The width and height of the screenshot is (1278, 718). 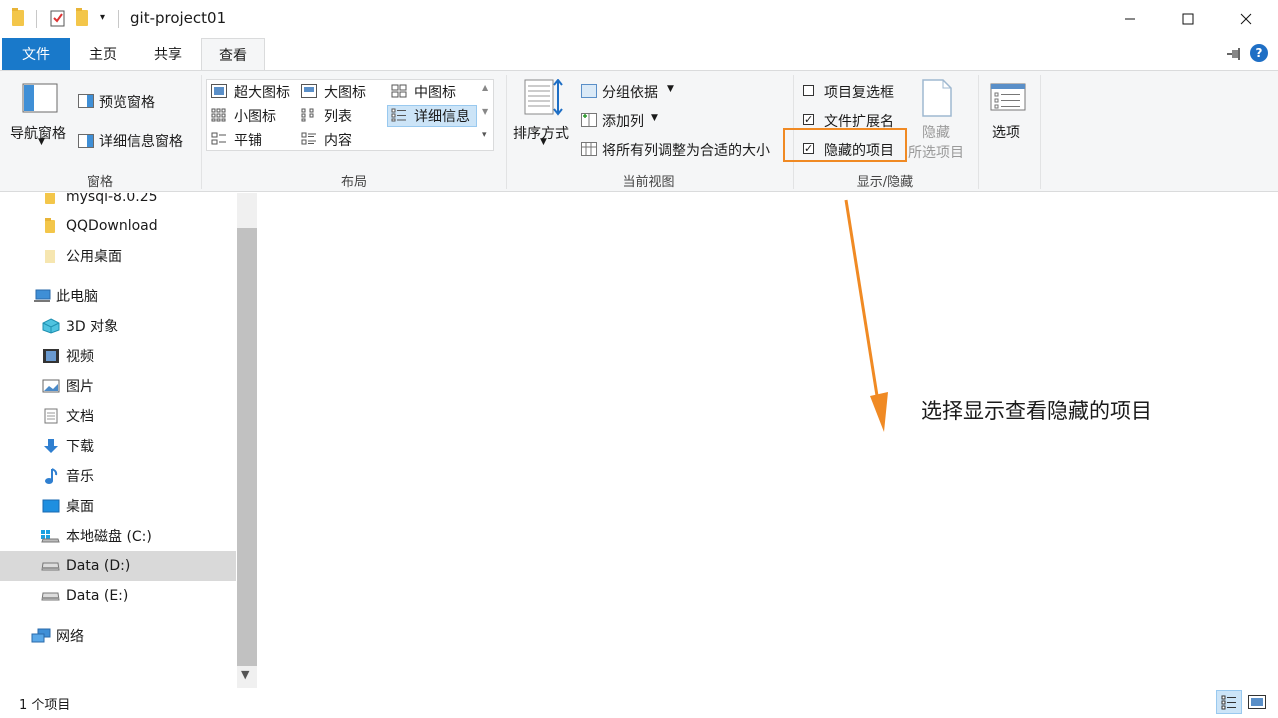 I want to click on extra-large-icons-icon, so click(x=219, y=92).